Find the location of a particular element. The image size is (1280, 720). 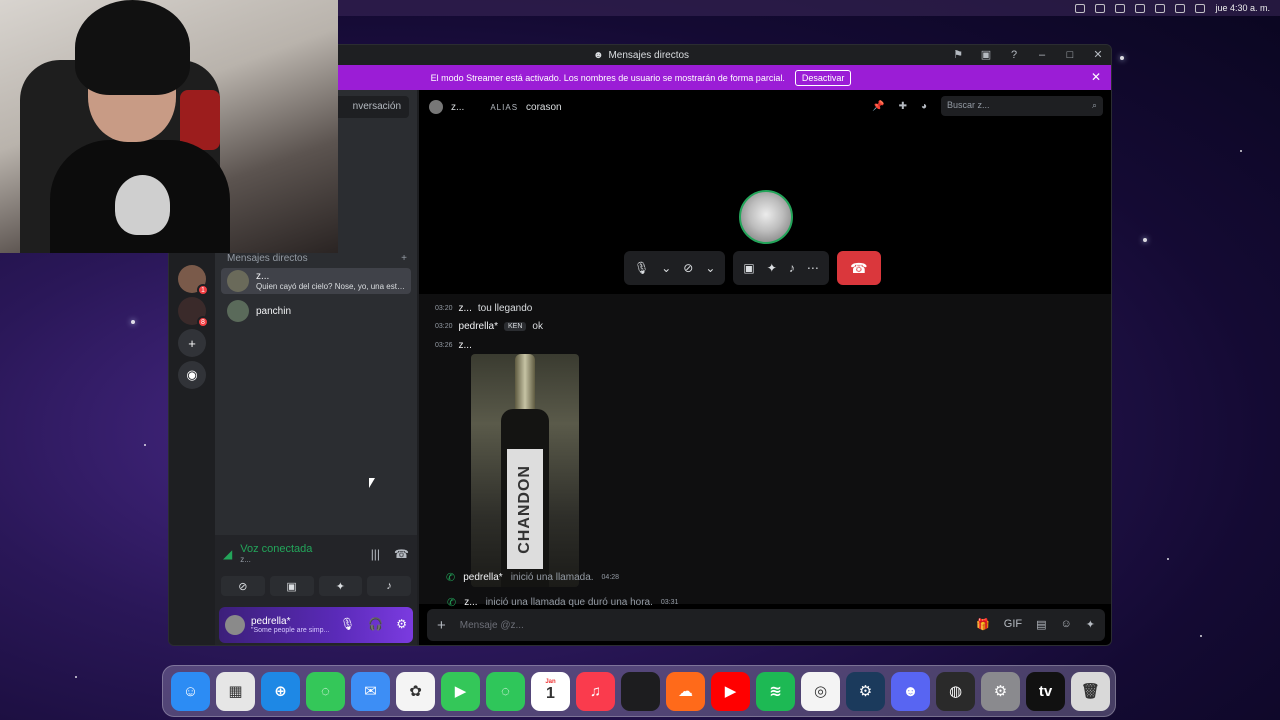

calendar-icon: Jan 1 is located at coordinates (550, 691).